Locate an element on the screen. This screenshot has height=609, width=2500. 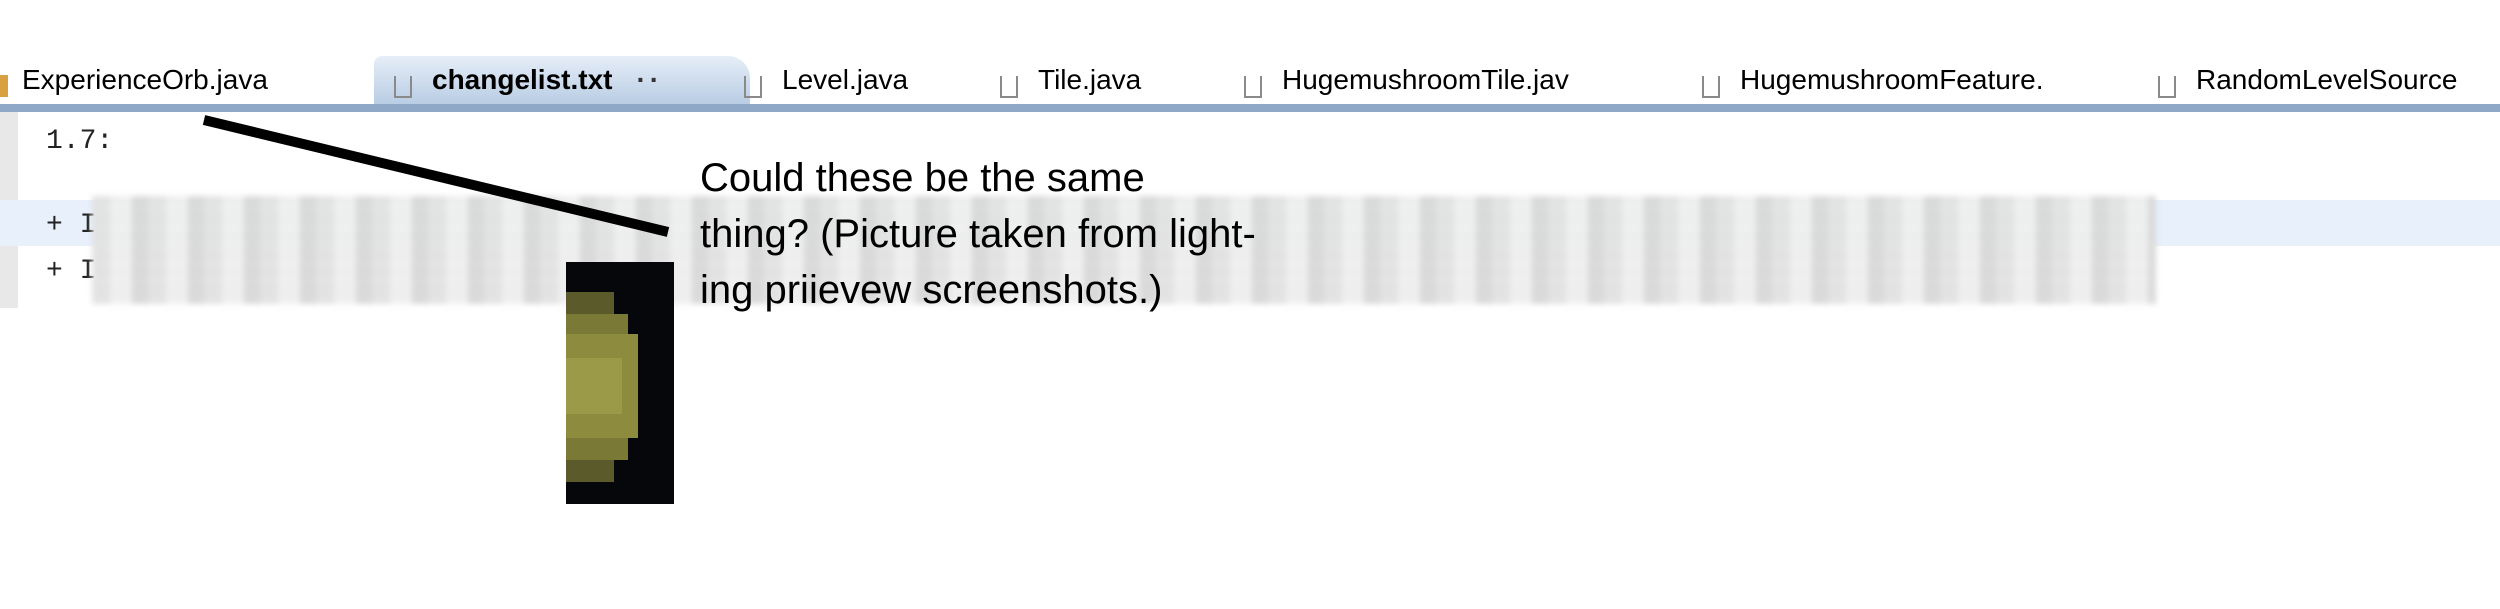
annotation-line: ing priievew screenshots.) is located at coordinates (931, 290).